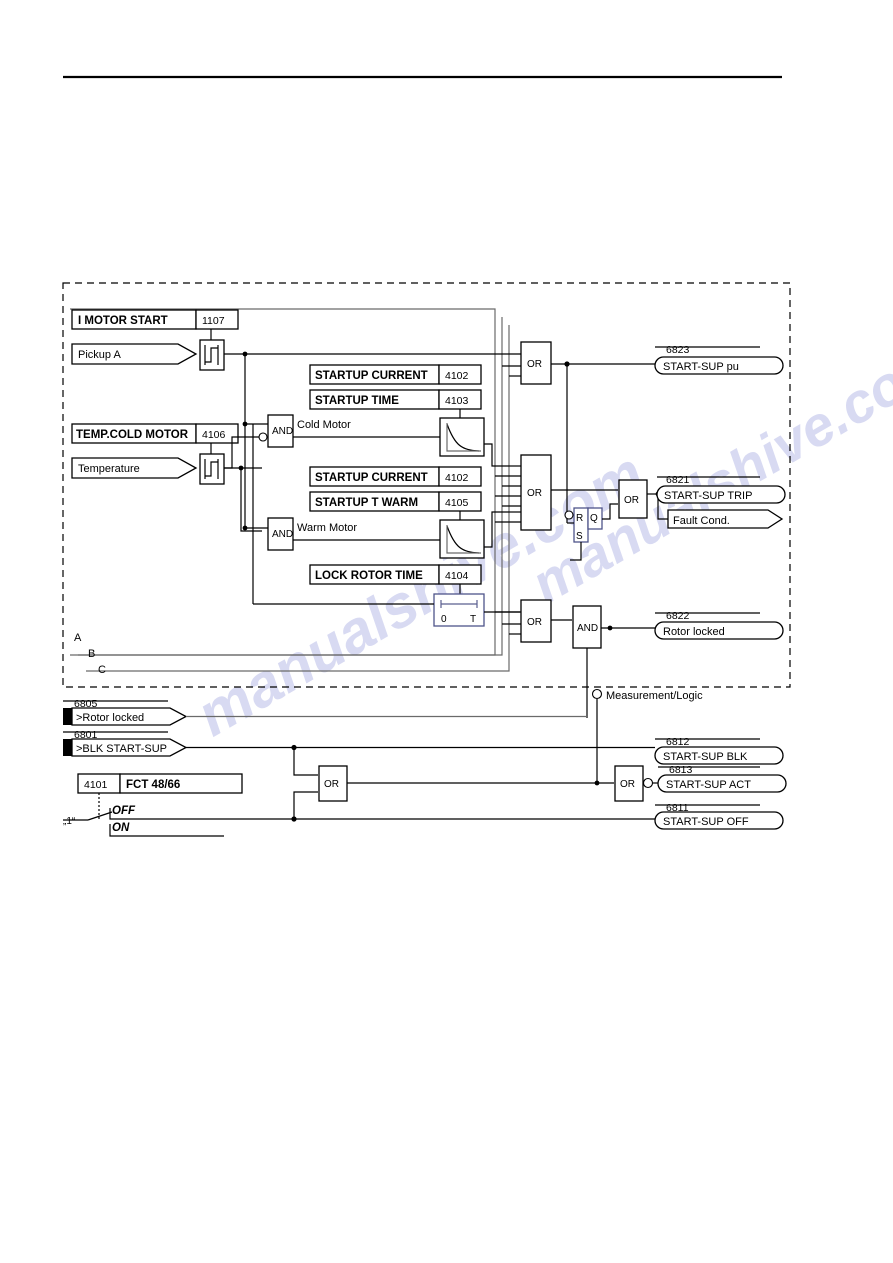 The width and height of the screenshot is (893, 1263). I want to click on bus-label-a-text: A, so click(78, 638).